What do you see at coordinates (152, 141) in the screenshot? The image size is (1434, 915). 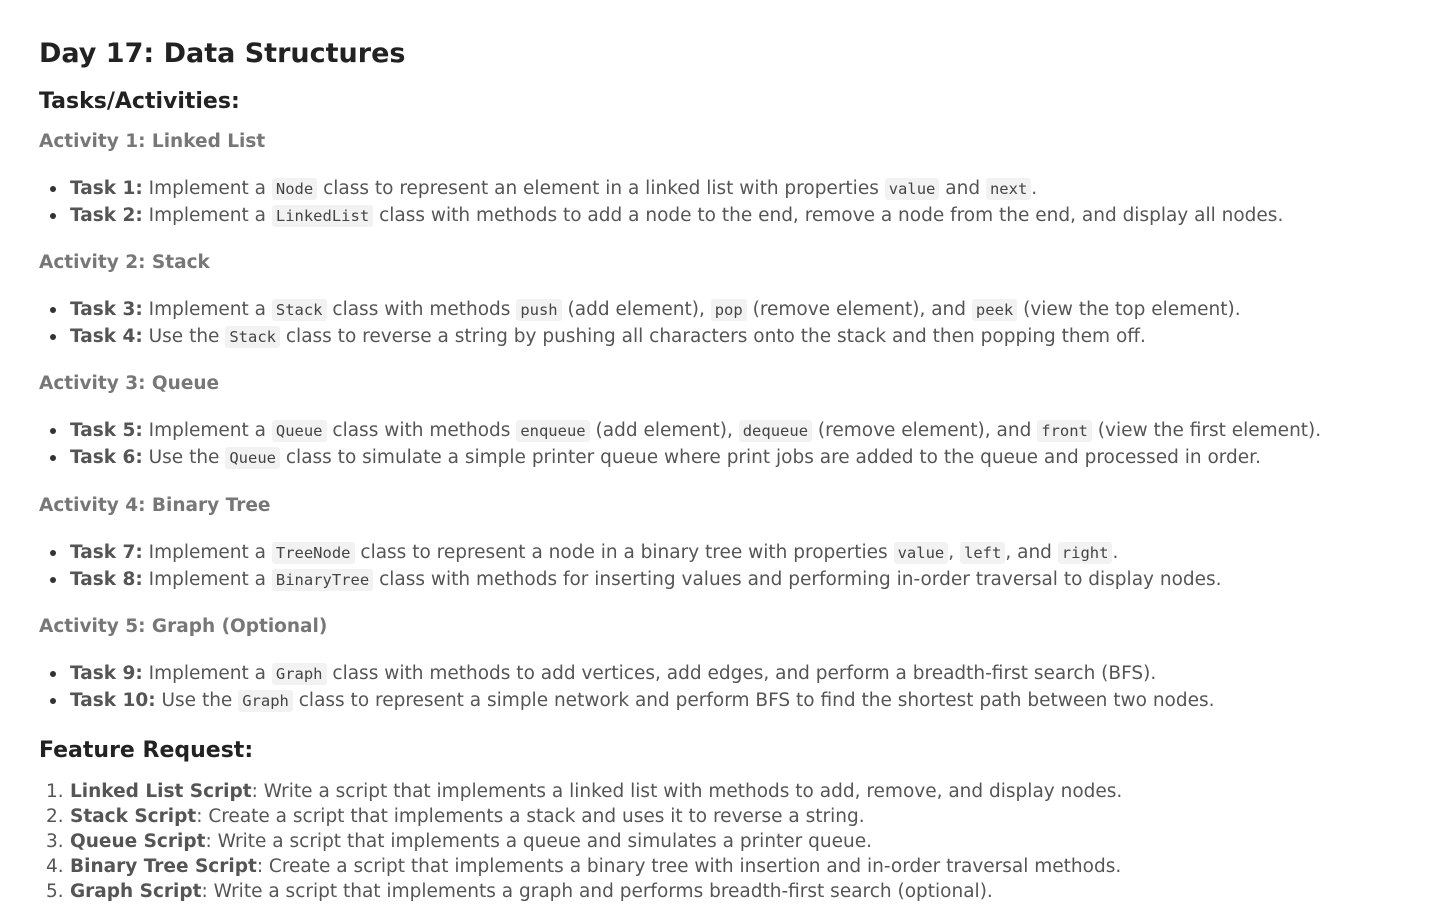 I see `activity-heading-1: Activity 1: Linked List` at bounding box center [152, 141].